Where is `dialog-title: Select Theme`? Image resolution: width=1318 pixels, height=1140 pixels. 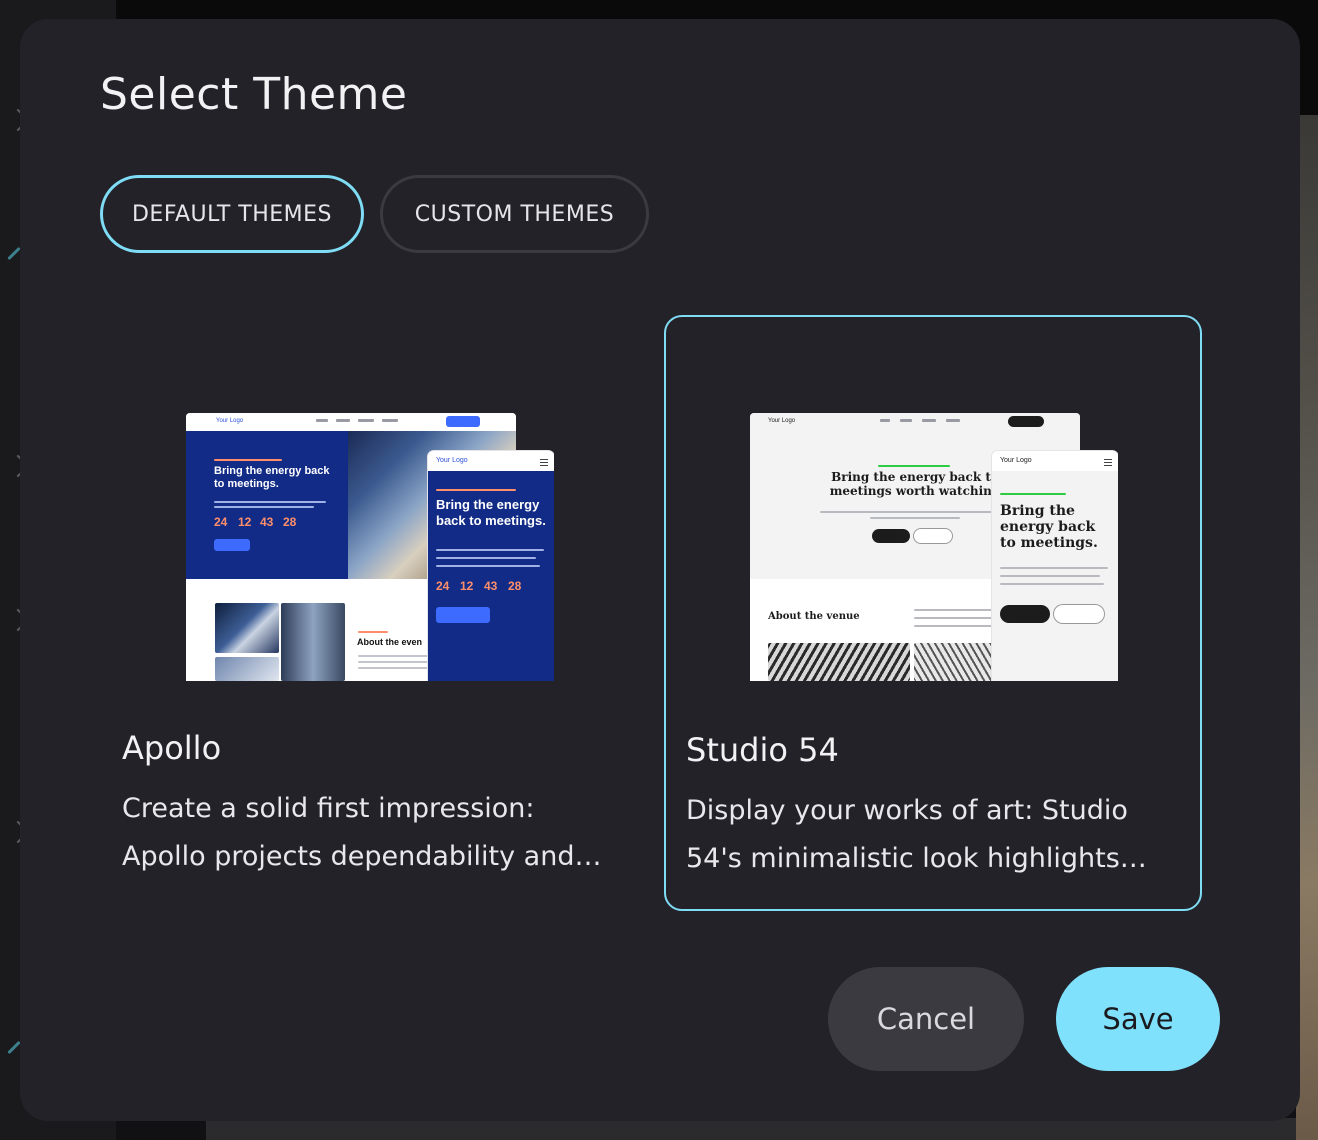
dialog-title: Select Theme is located at coordinates (254, 94).